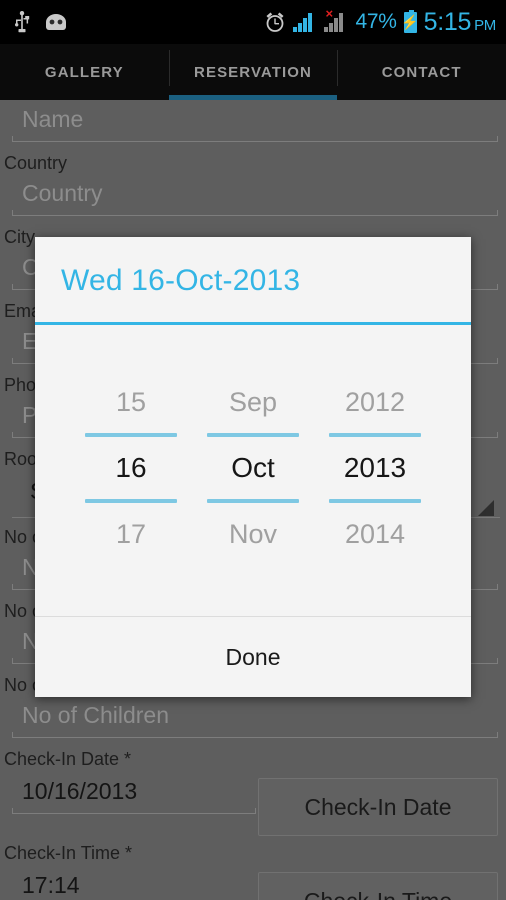 The image size is (506, 900). Describe the element at coordinates (376, 21) in the screenshot. I see `battery-percent-label: 47%` at that location.